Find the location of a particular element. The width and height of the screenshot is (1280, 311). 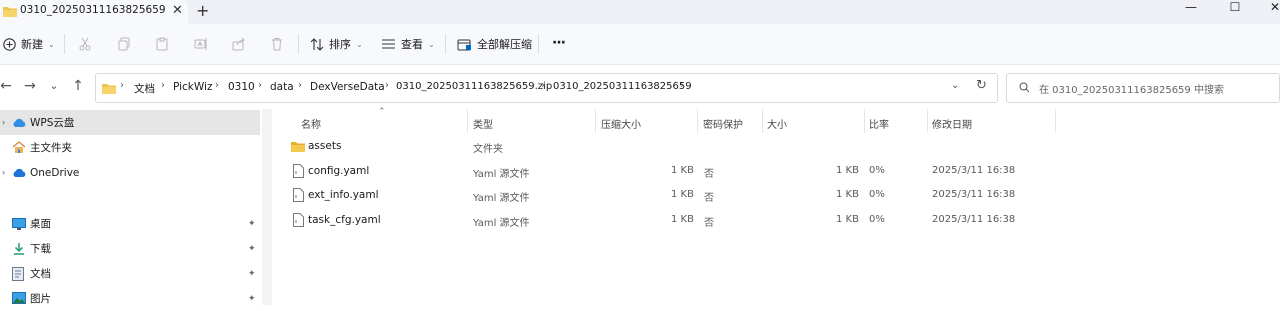

back-icon: ← is located at coordinates (8, 86).